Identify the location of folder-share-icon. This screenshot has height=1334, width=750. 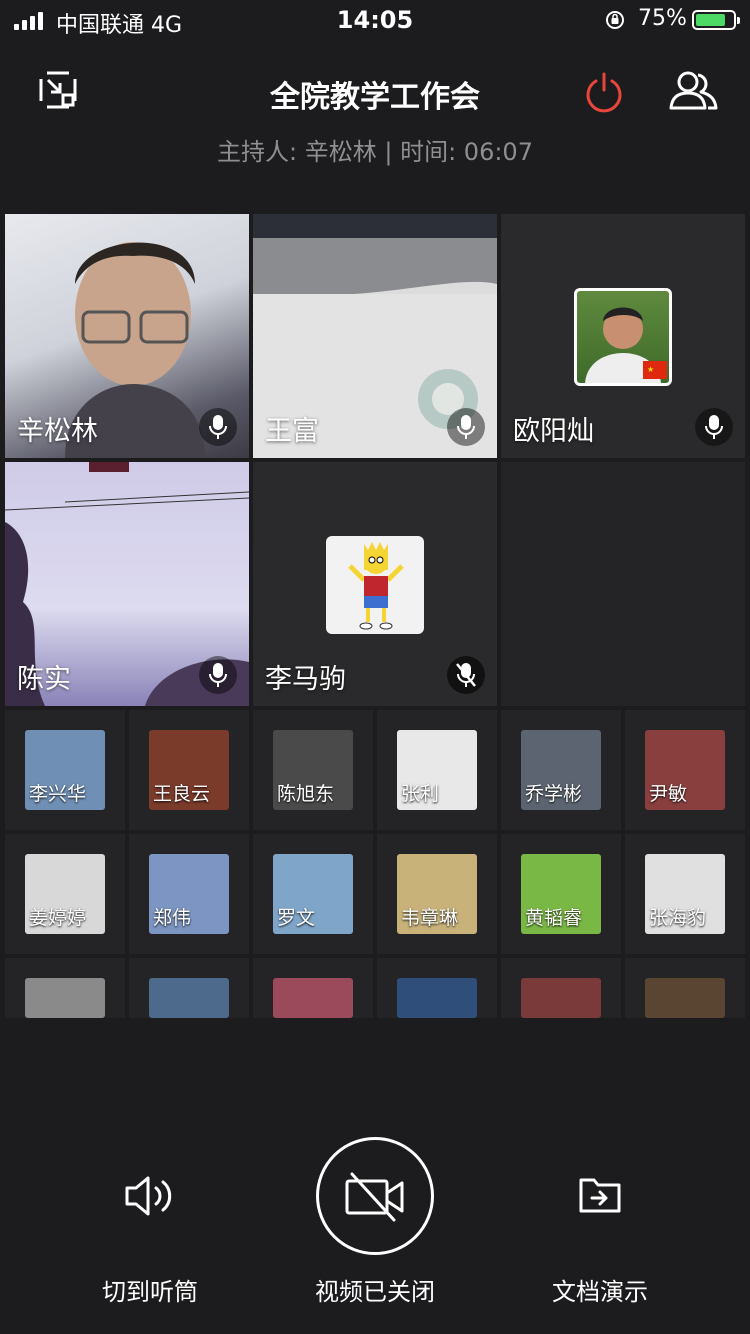
(600, 1195).